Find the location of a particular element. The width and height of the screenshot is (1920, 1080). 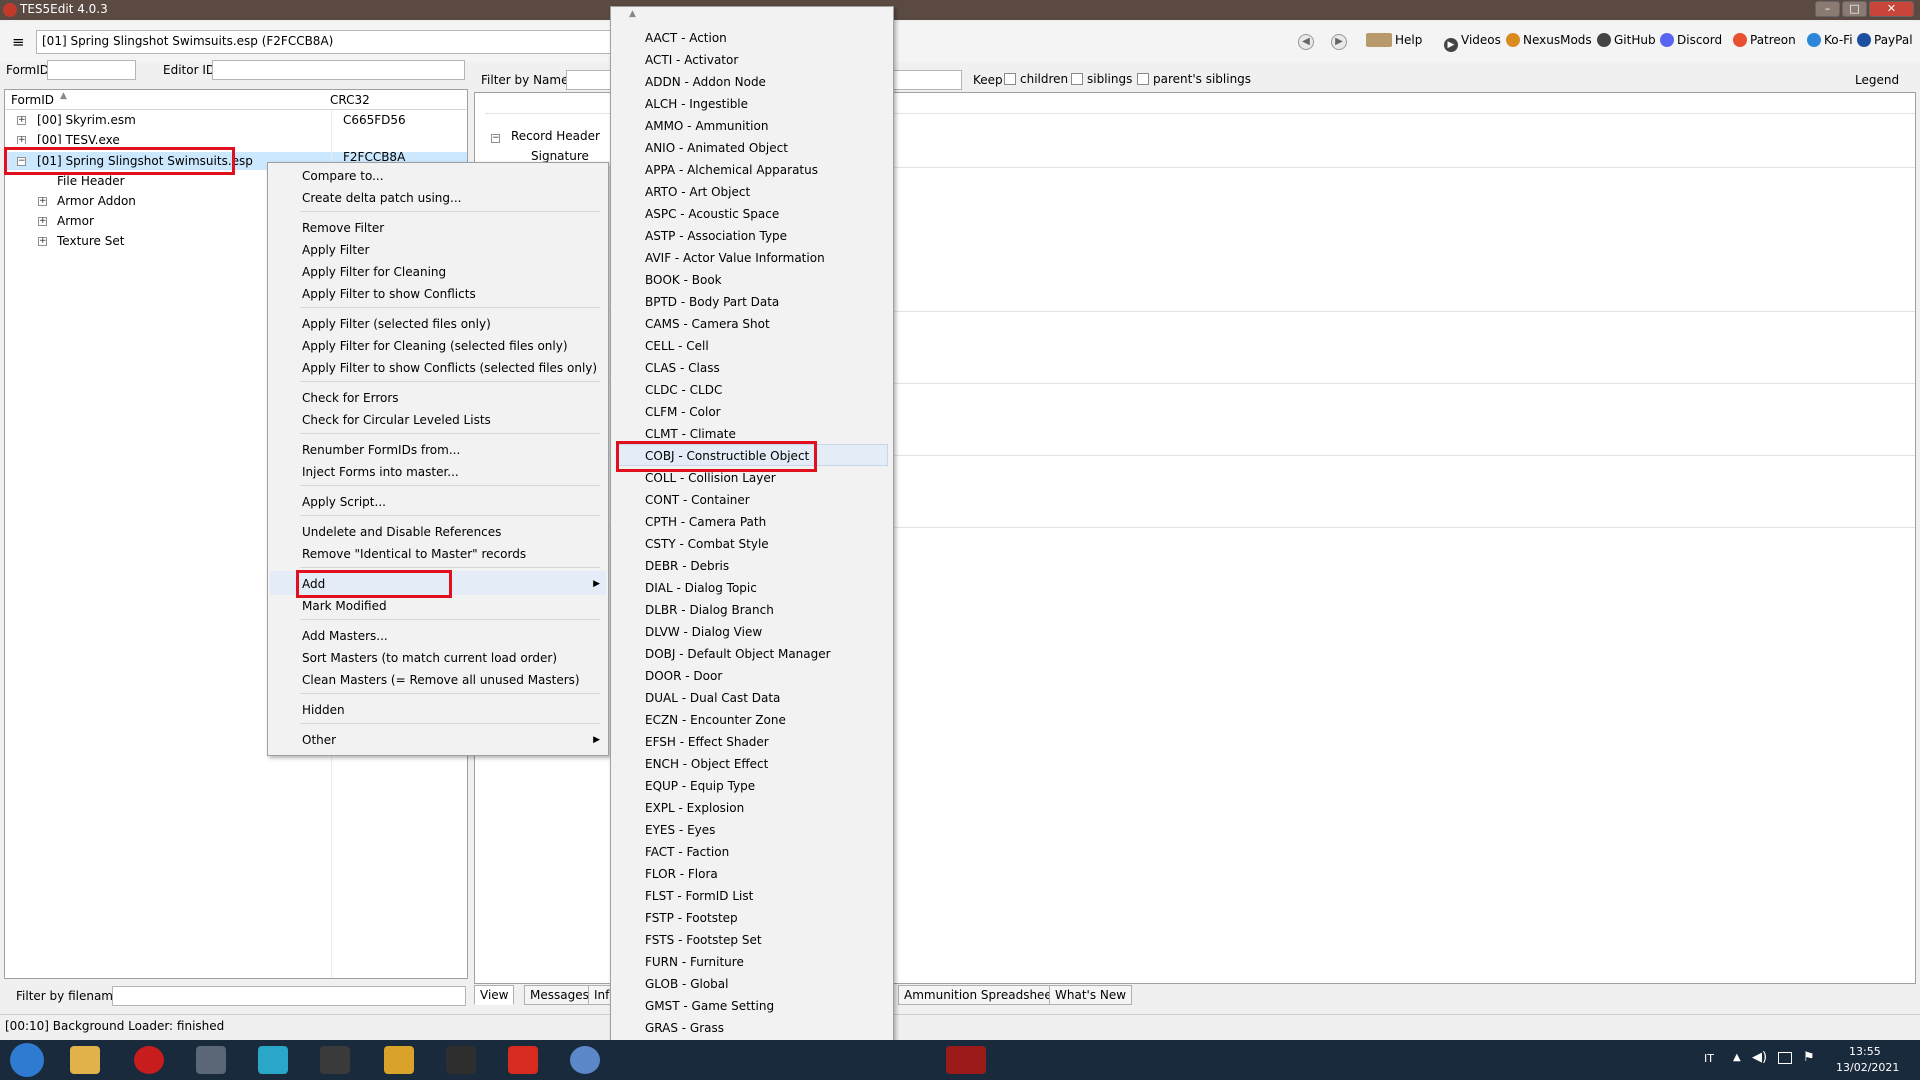

patreon-link: Patreon is located at coordinates (1764, 40).